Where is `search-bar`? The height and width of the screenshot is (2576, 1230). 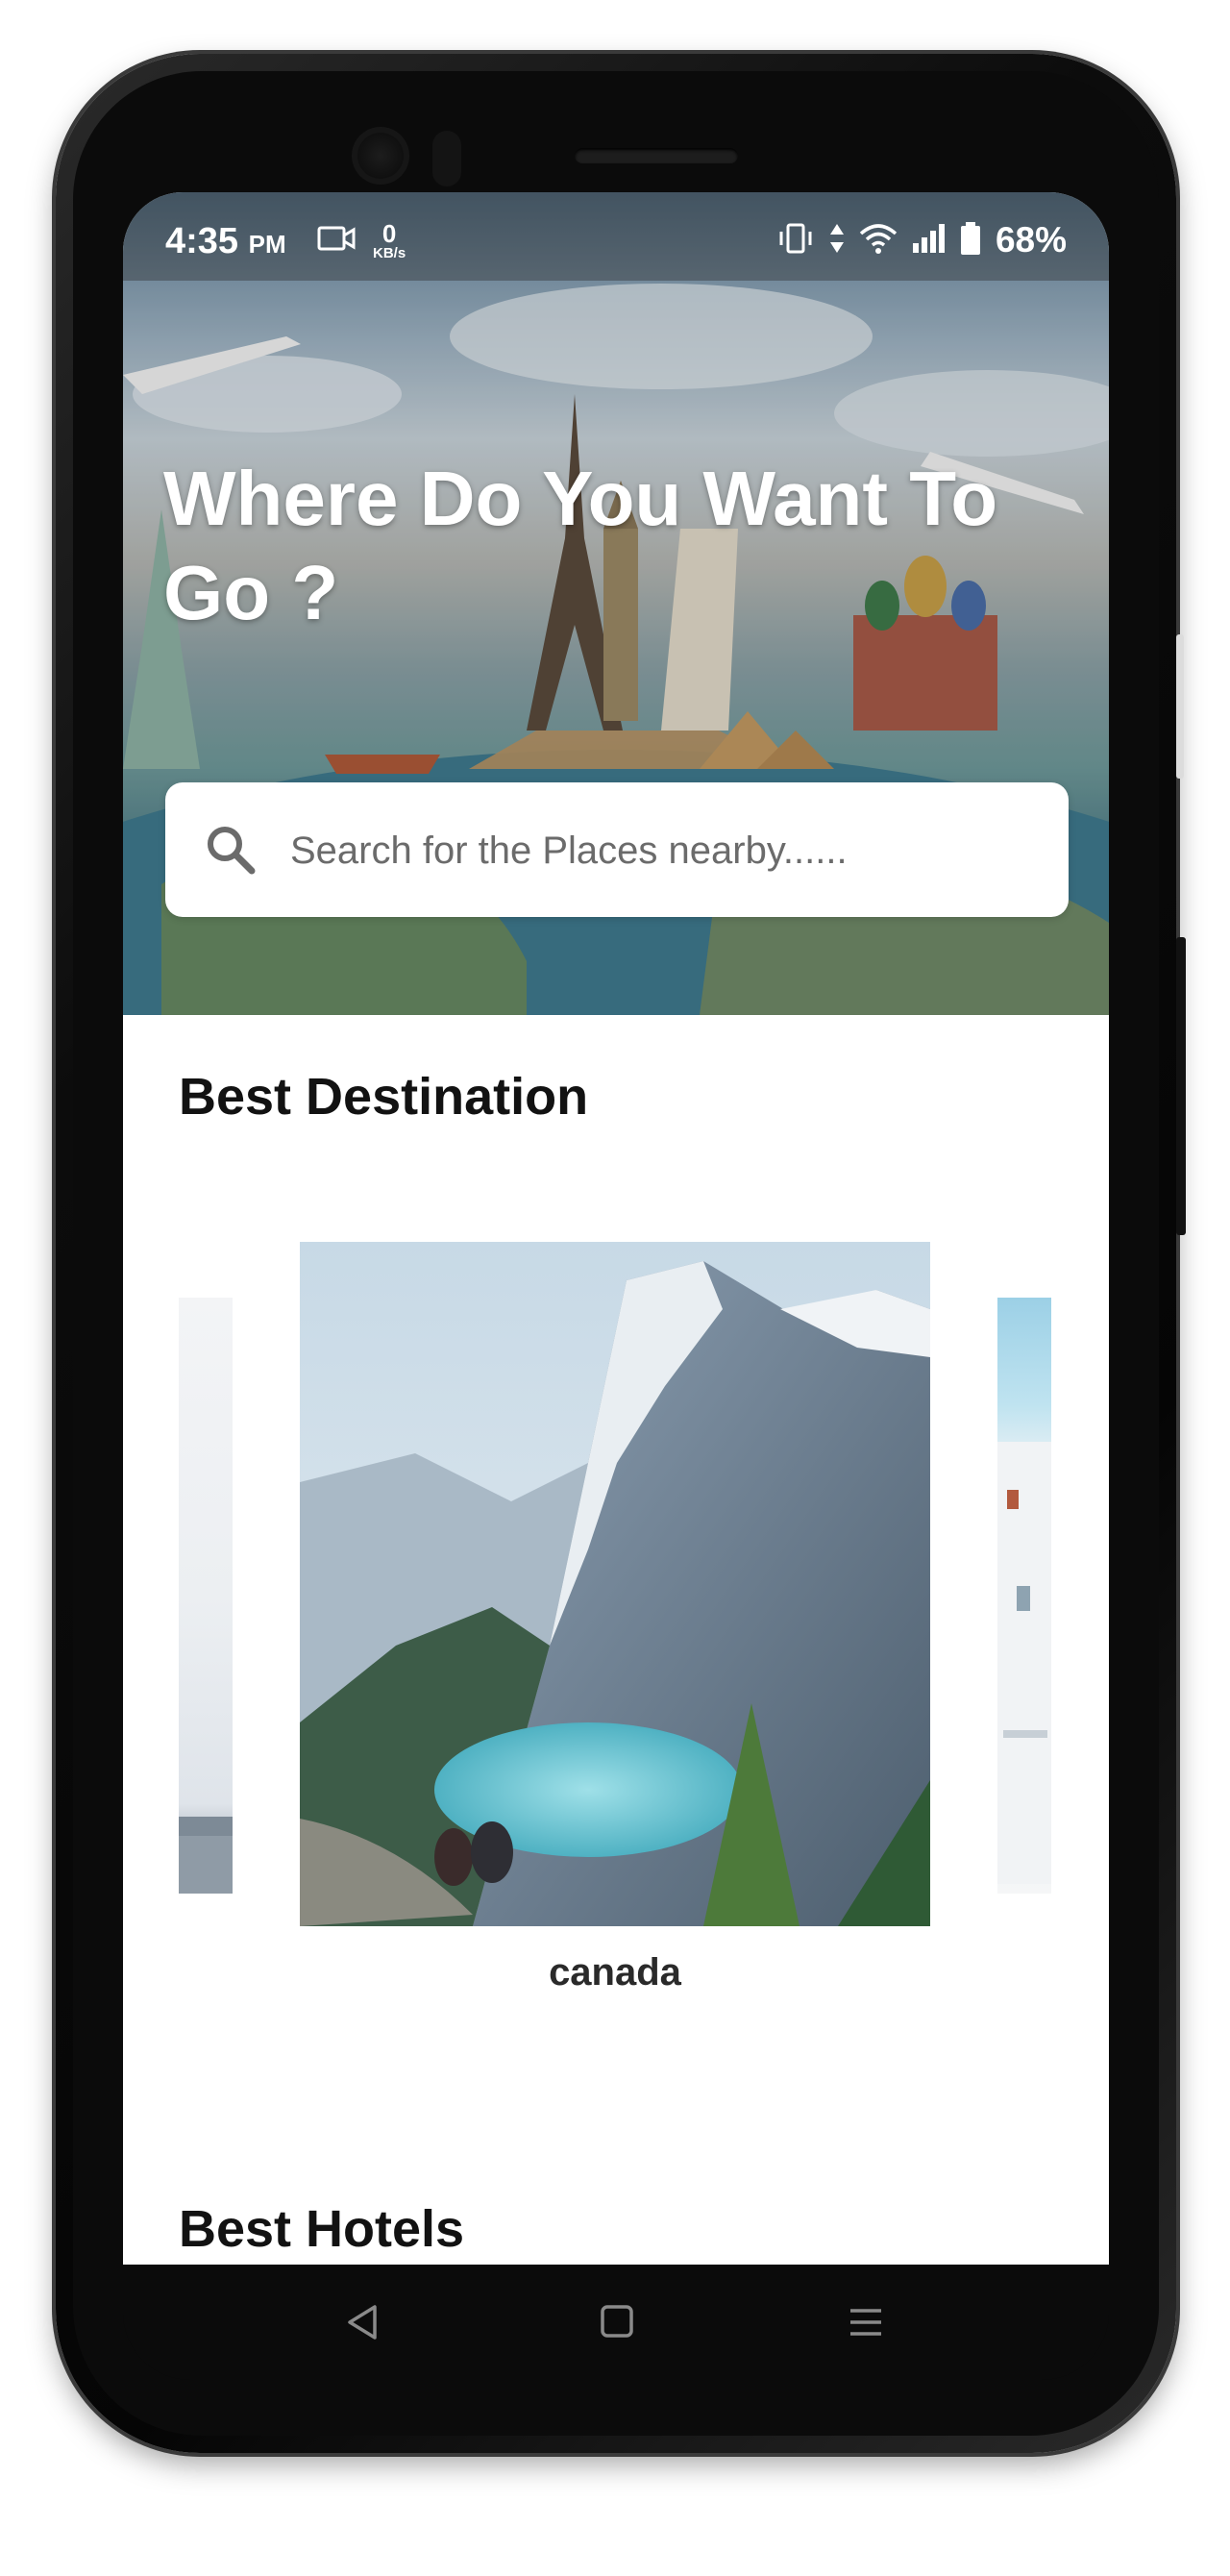 search-bar is located at coordinates (617, 850).